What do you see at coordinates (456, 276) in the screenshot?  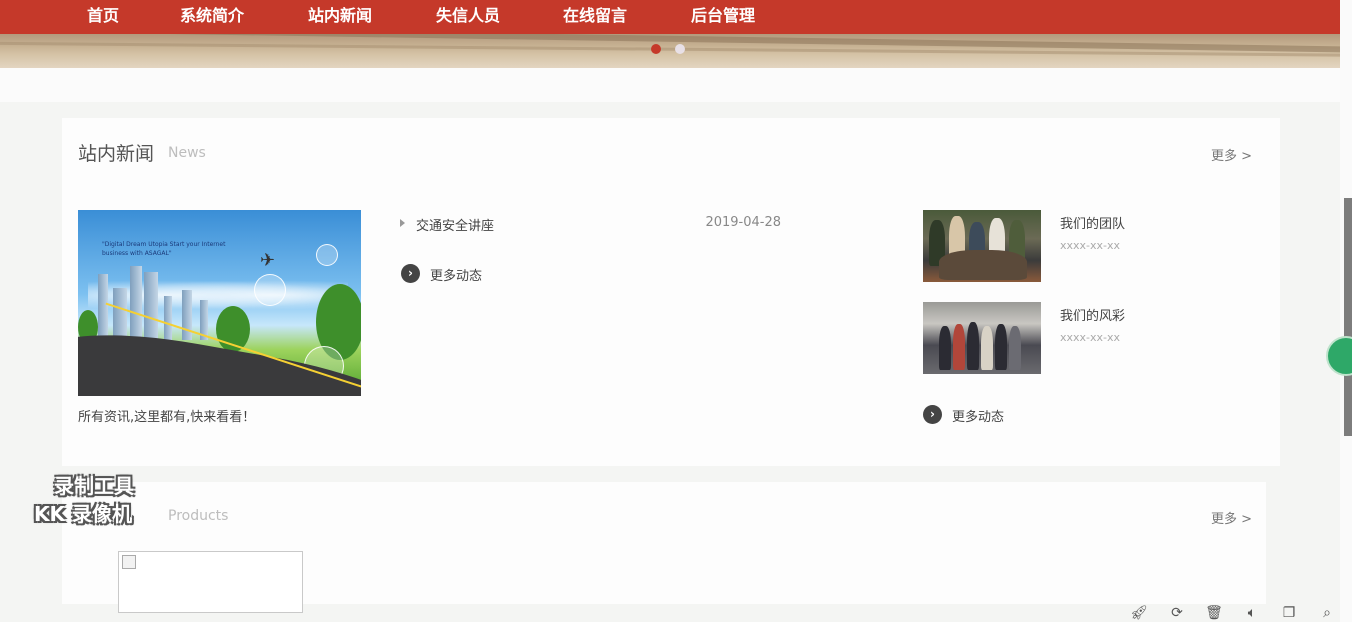 I see `news-more-dynamic-label: 更多动态` at bounding box center [456, 276].